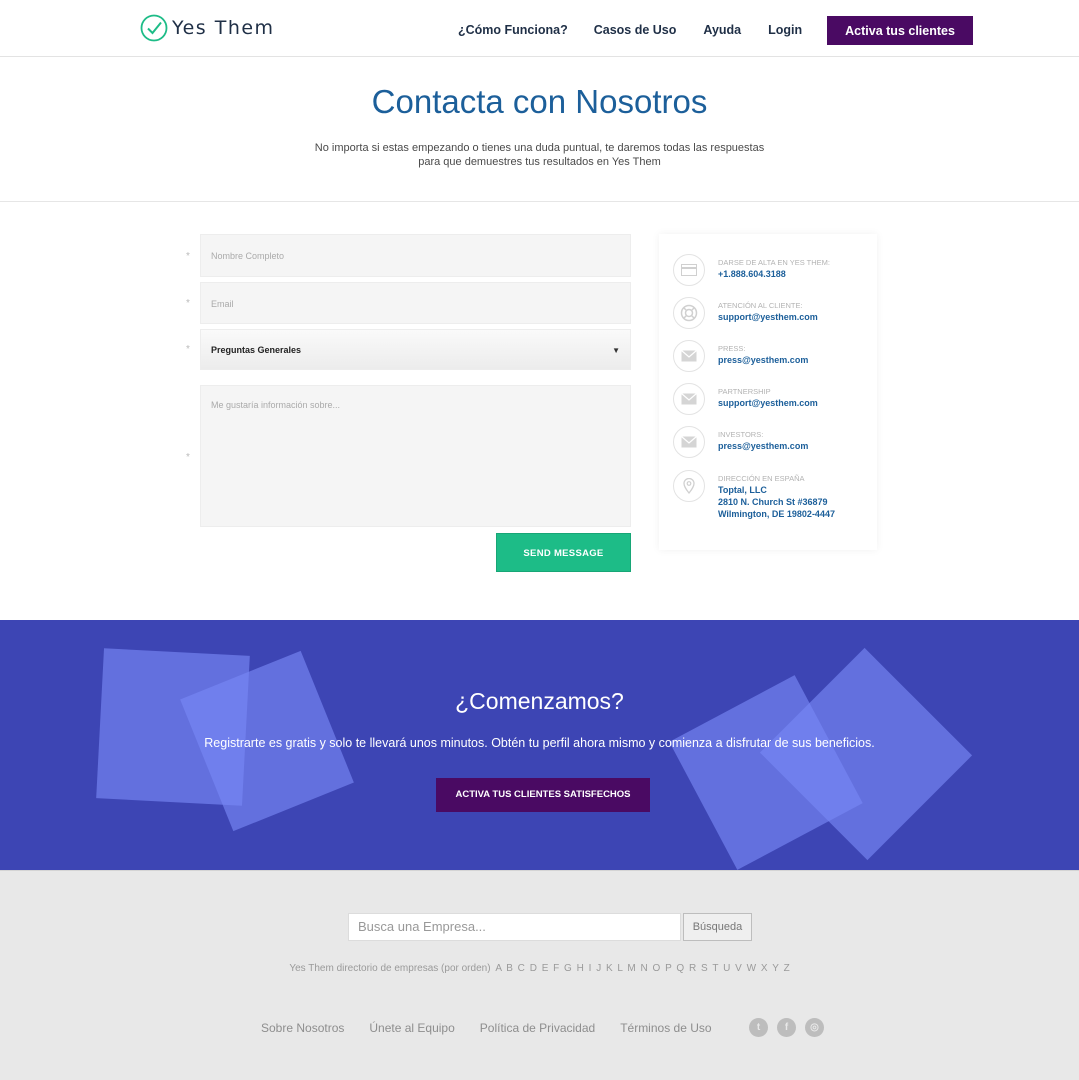  Describe the element at coordinates (223, 28) in the screenshot. I see `brand-name: Yes Them` at that location.